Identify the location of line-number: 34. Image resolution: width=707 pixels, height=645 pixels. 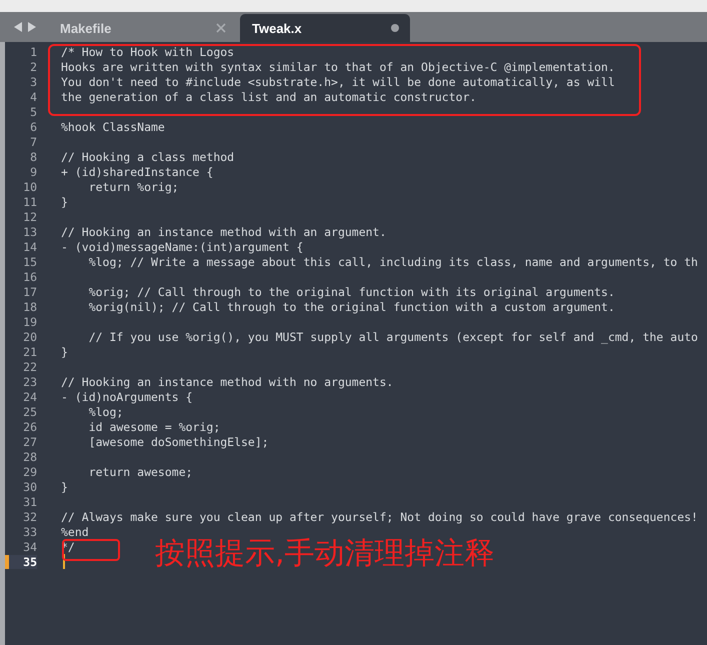
(29, 547).